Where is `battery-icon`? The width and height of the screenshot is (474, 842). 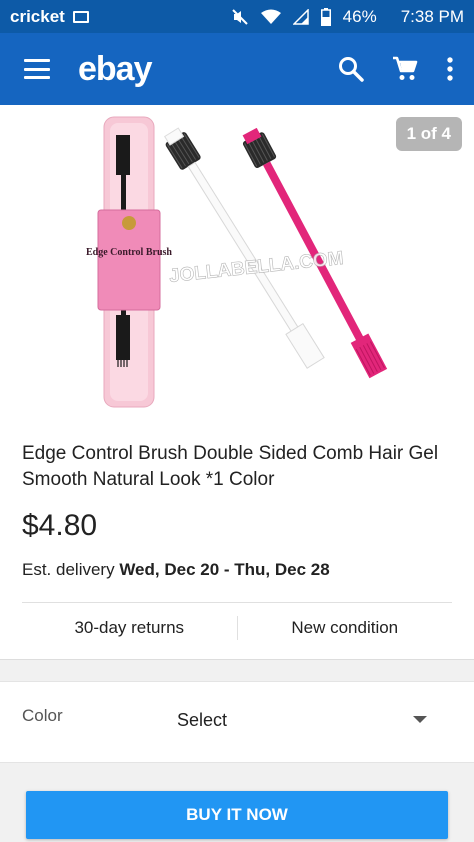
battery-icon is located at coordinates (325, 16).